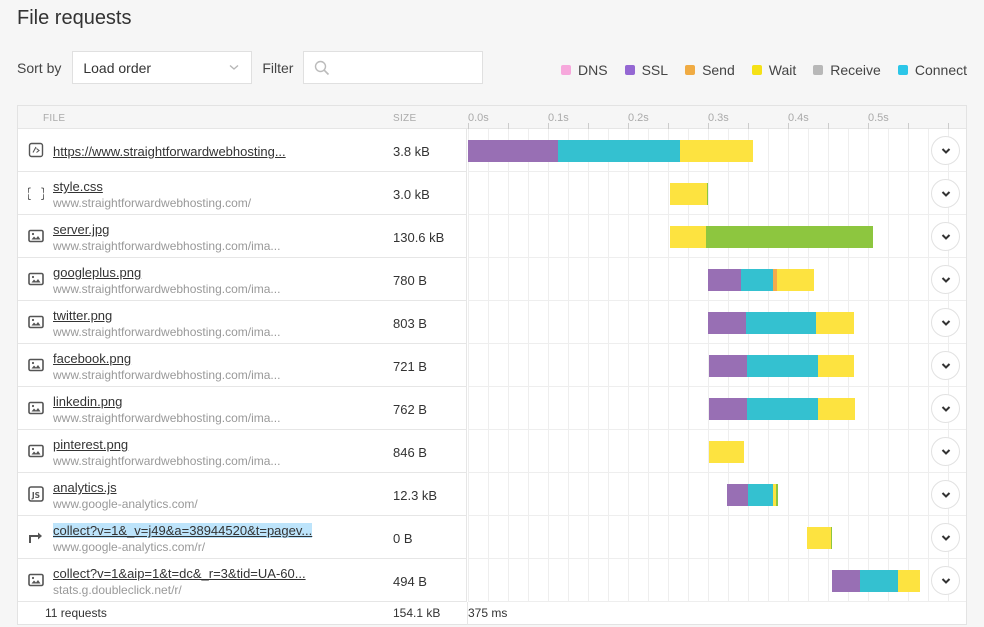 The image size is (984, 627). Describe the element at coordinates (777, 495) in the screenshot. I see `timing-bar-receive` at that location.